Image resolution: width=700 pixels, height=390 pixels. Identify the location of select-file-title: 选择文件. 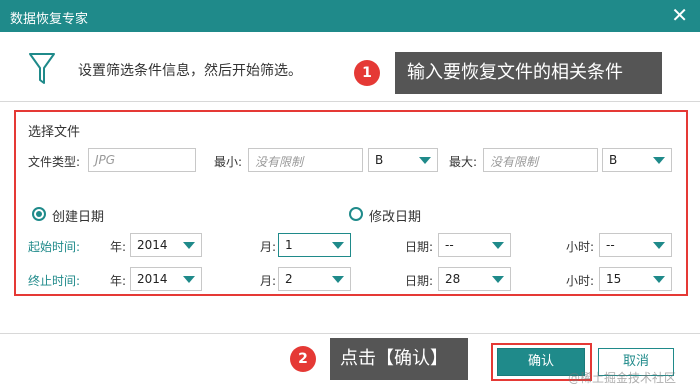
(54, 132).